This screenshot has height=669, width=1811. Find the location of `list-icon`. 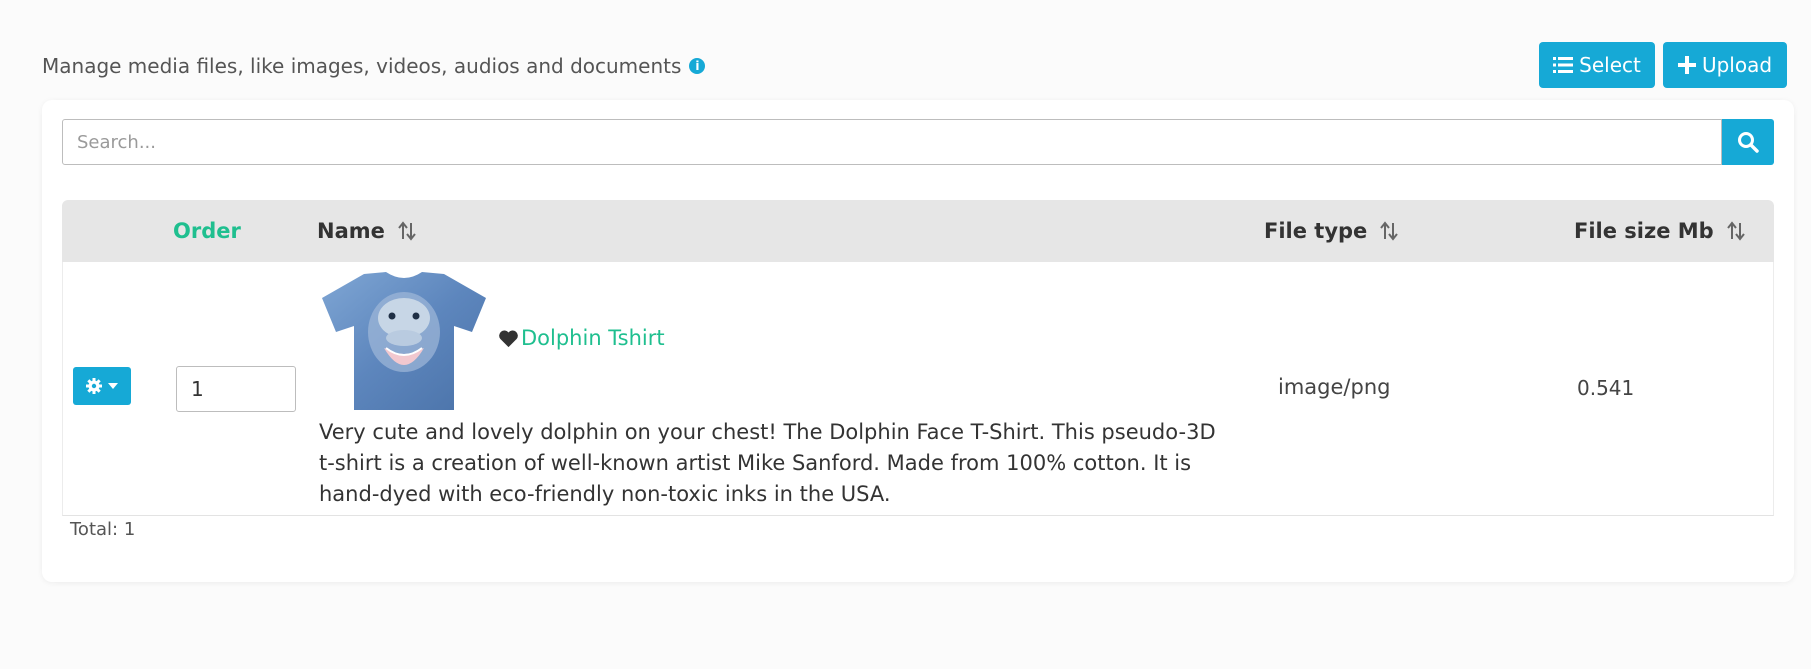

list-icon is located at coordinates (1563, 65).